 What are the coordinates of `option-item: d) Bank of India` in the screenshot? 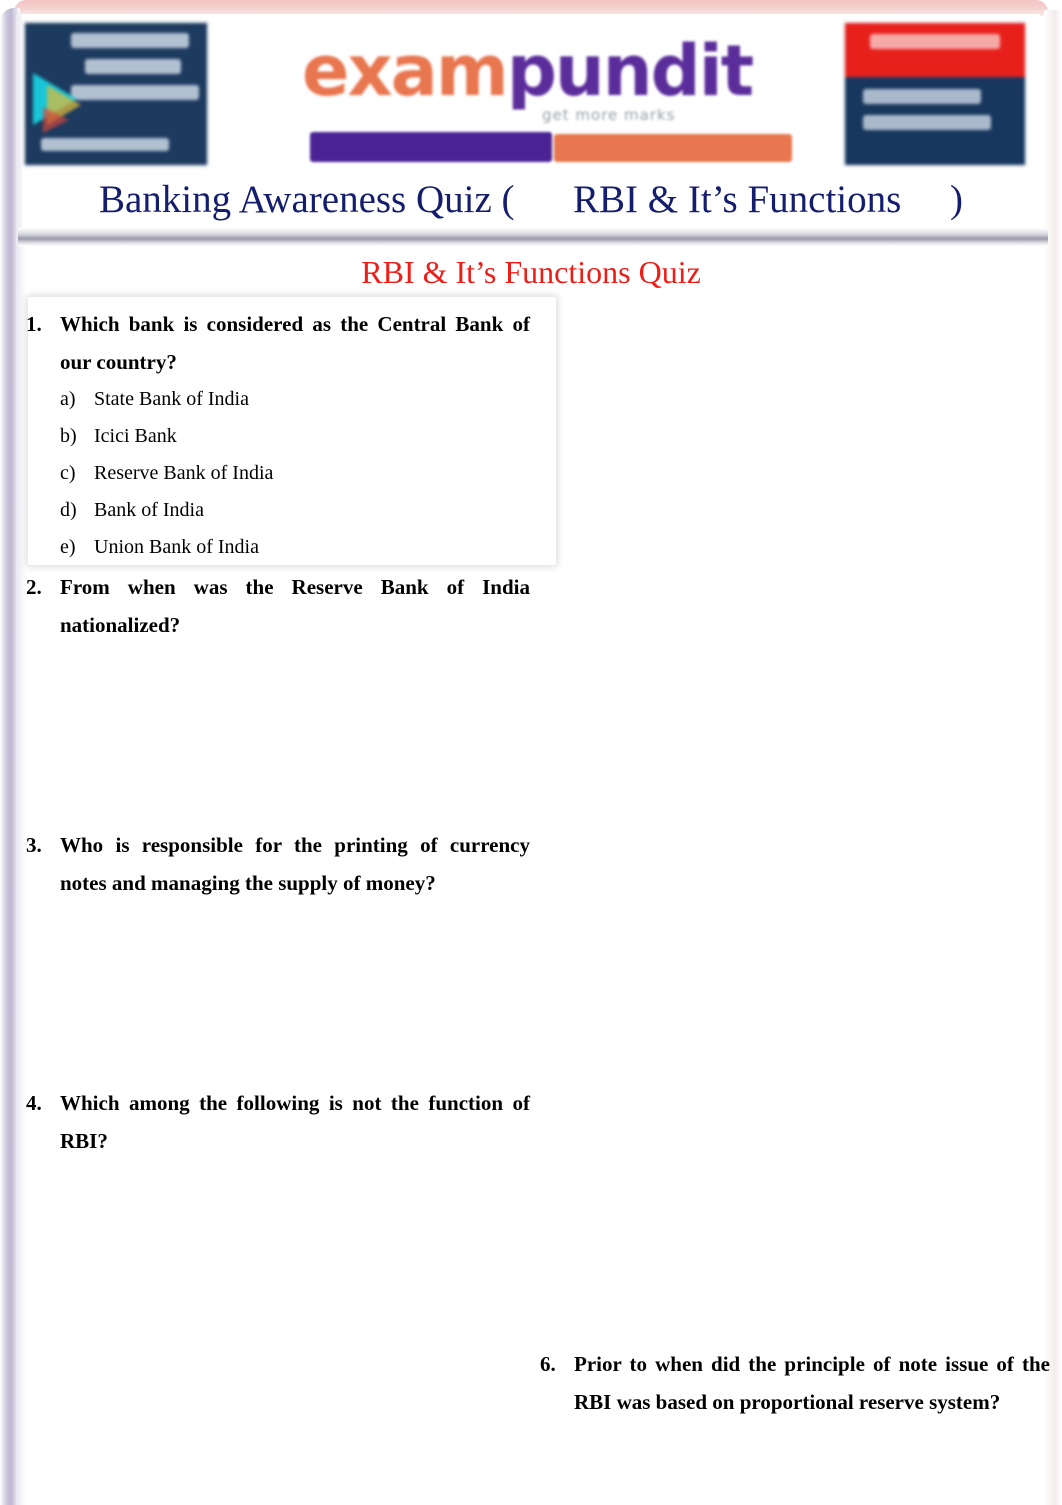 It's located at (275, 510).